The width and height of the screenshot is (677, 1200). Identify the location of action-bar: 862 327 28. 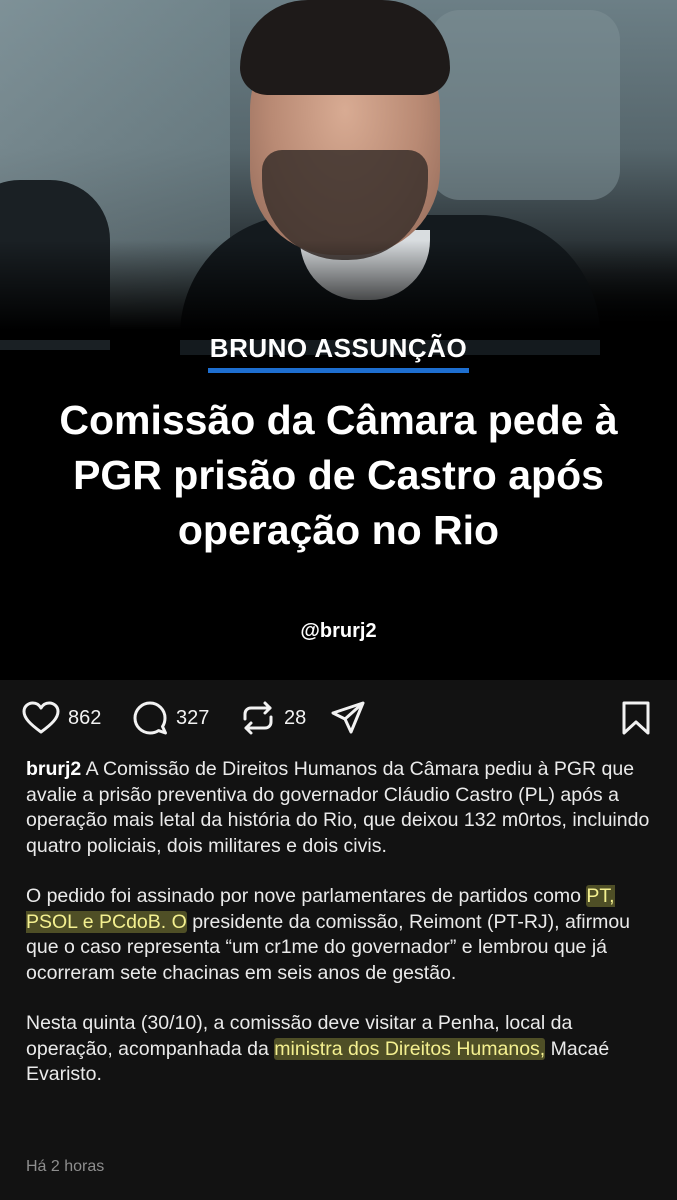
(339, 718).